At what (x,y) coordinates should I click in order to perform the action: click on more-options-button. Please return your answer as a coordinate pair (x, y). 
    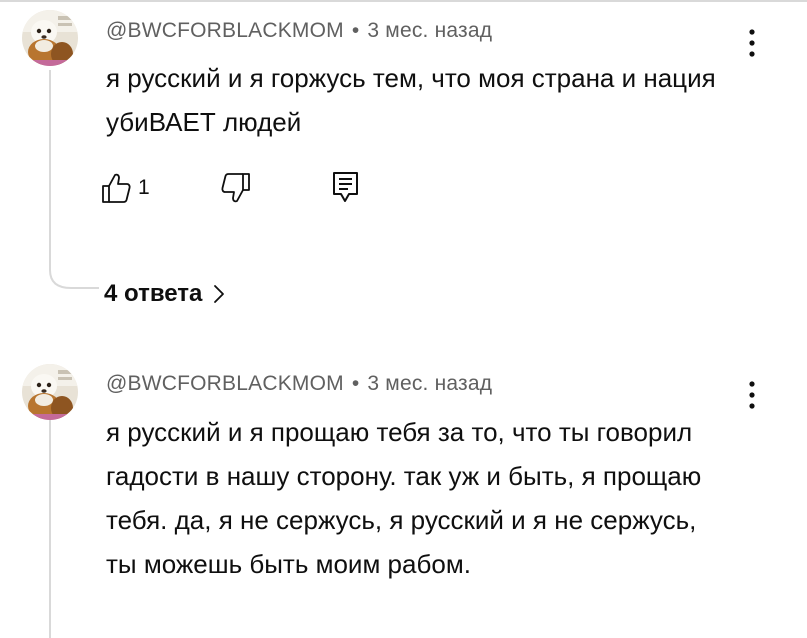
    Looking at the image, I should click on (752, 396).